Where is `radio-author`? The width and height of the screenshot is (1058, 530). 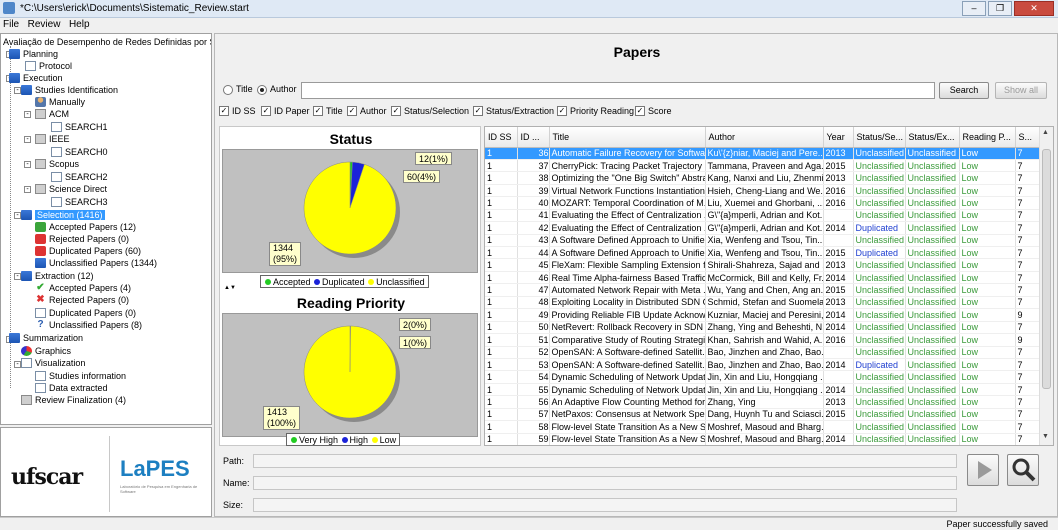
radio-author is located at coordinates (262, 90).